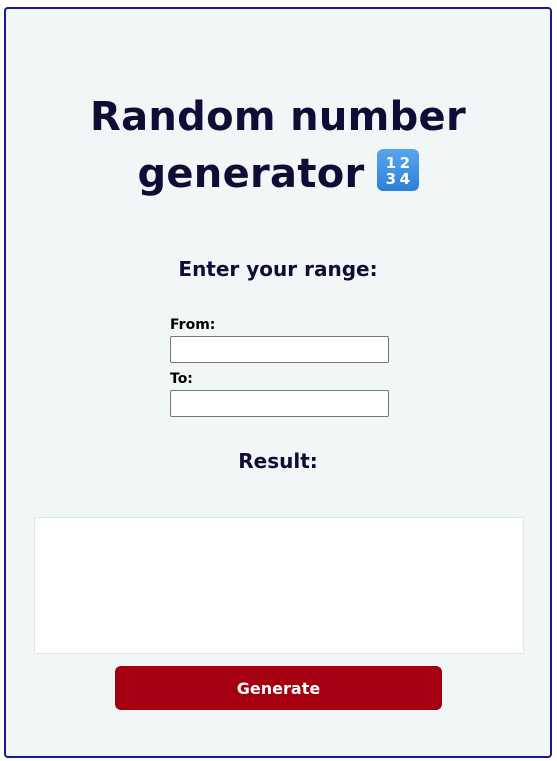  What do you see at coordinates (279, 403) in the screenshot?
I see `to-input` at bounding box center [279, 403].